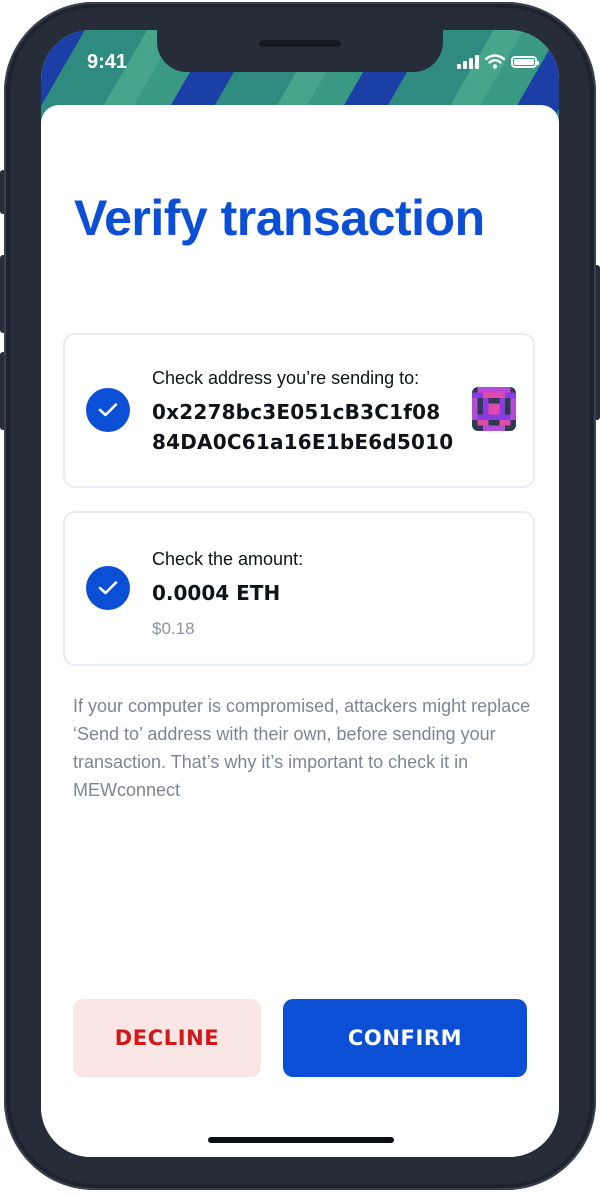  Describe the element at coordinates (299, 588) in the screenshot. I see `amount-check-card: Check the amount: 0.0004 ETH $0.18` at that location.